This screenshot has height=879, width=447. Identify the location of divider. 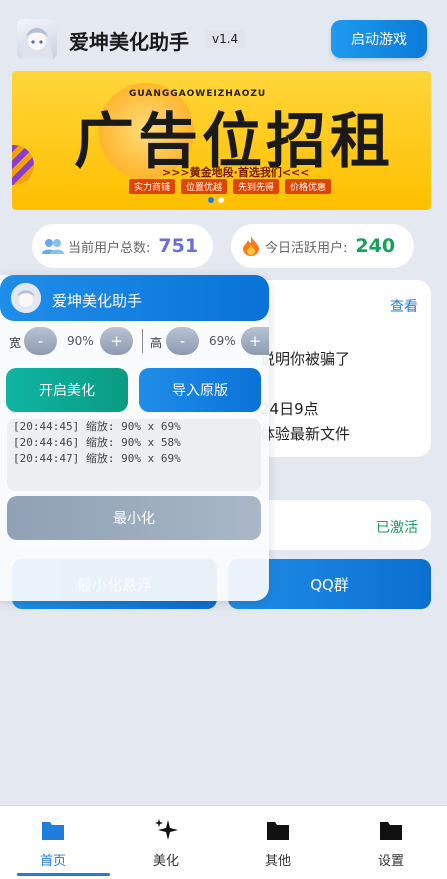
(142, 341).